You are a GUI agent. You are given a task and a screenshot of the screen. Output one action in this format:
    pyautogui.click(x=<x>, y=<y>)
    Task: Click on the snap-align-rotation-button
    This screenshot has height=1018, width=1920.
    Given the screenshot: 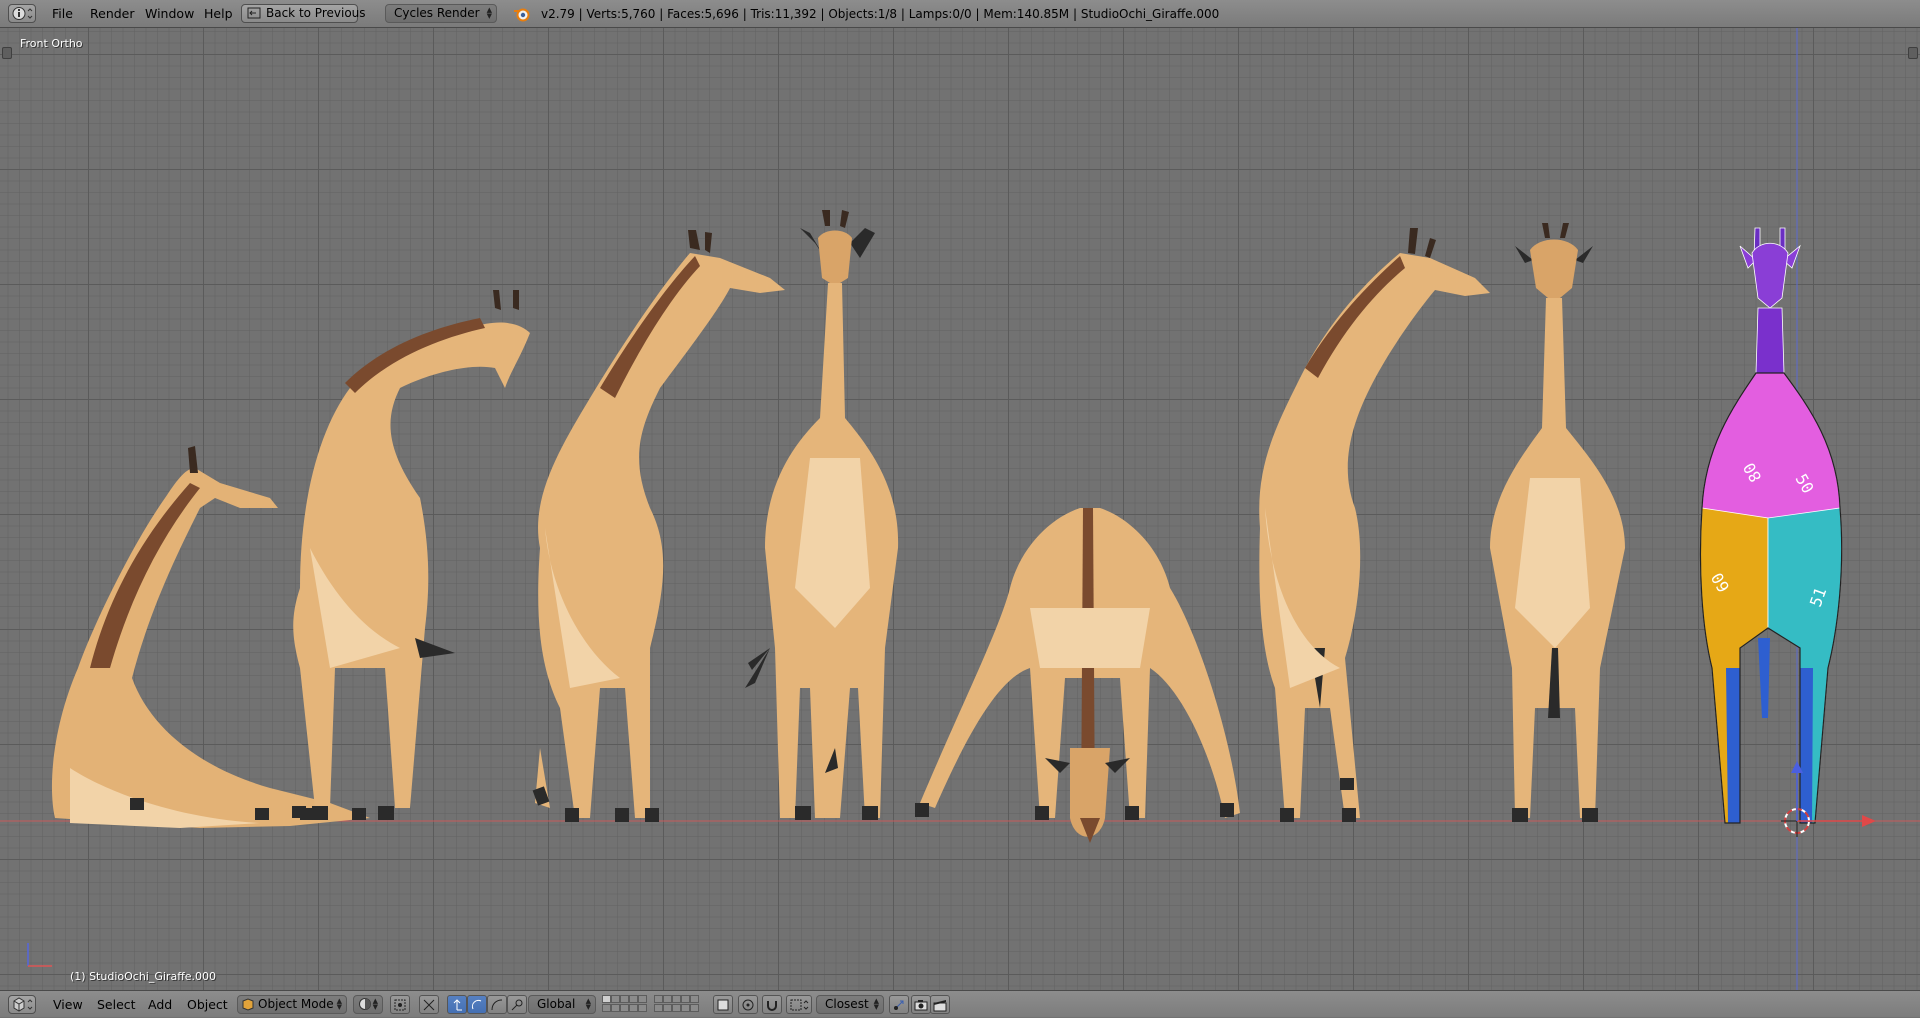 What is the action you would take?
    pyautogui.click(x=899, y=1004)
    